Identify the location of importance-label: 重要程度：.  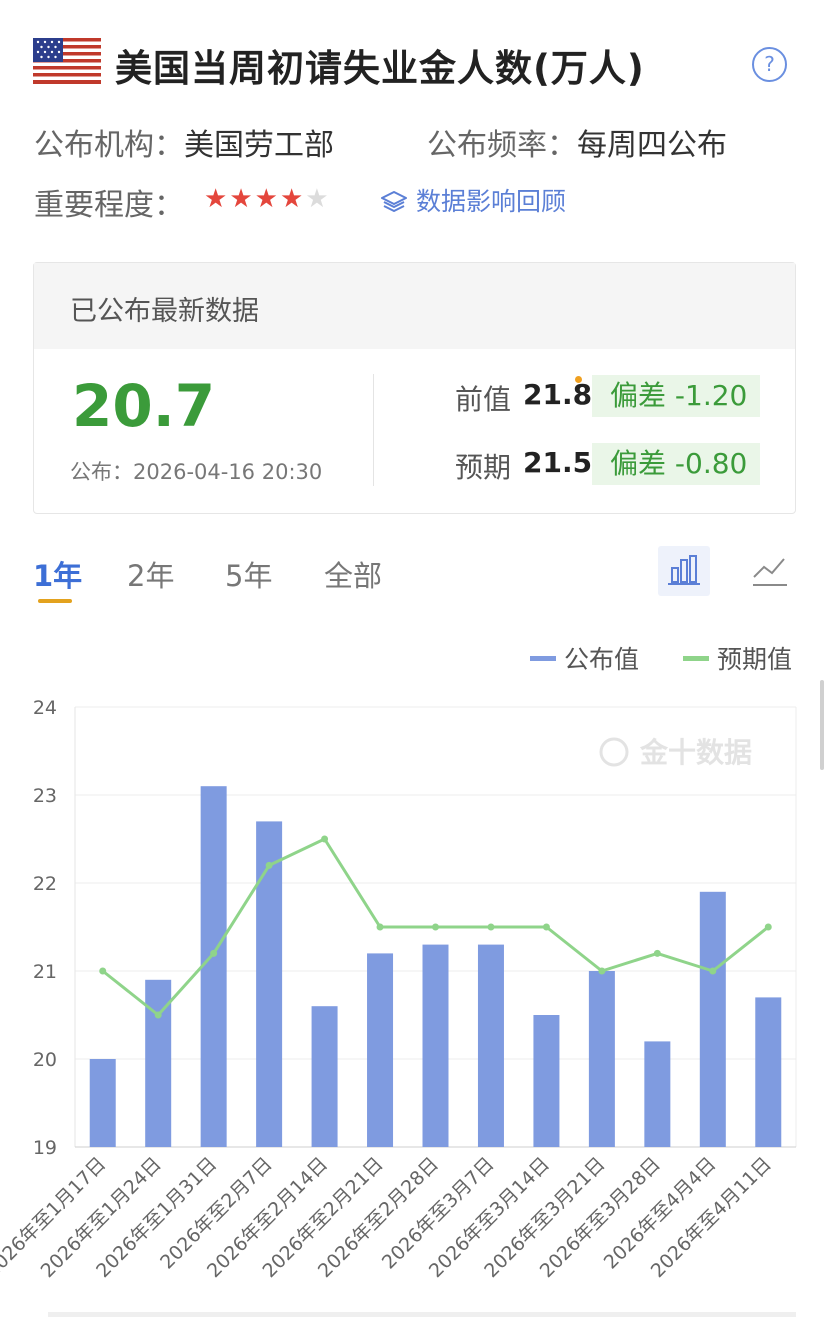
(109, 205).